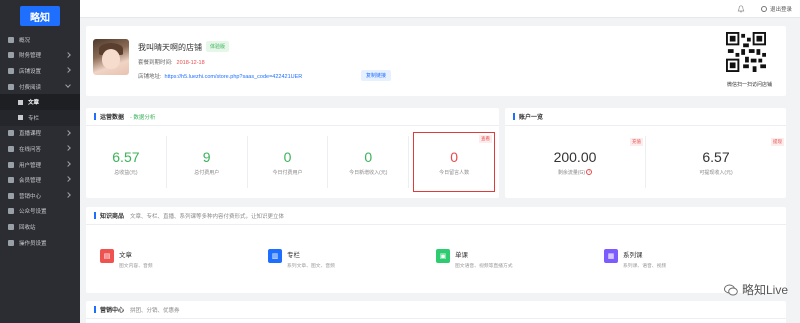  I want to click on marketing-card: 营销中心 拼团、分销、优惠券, so click(436, 312).